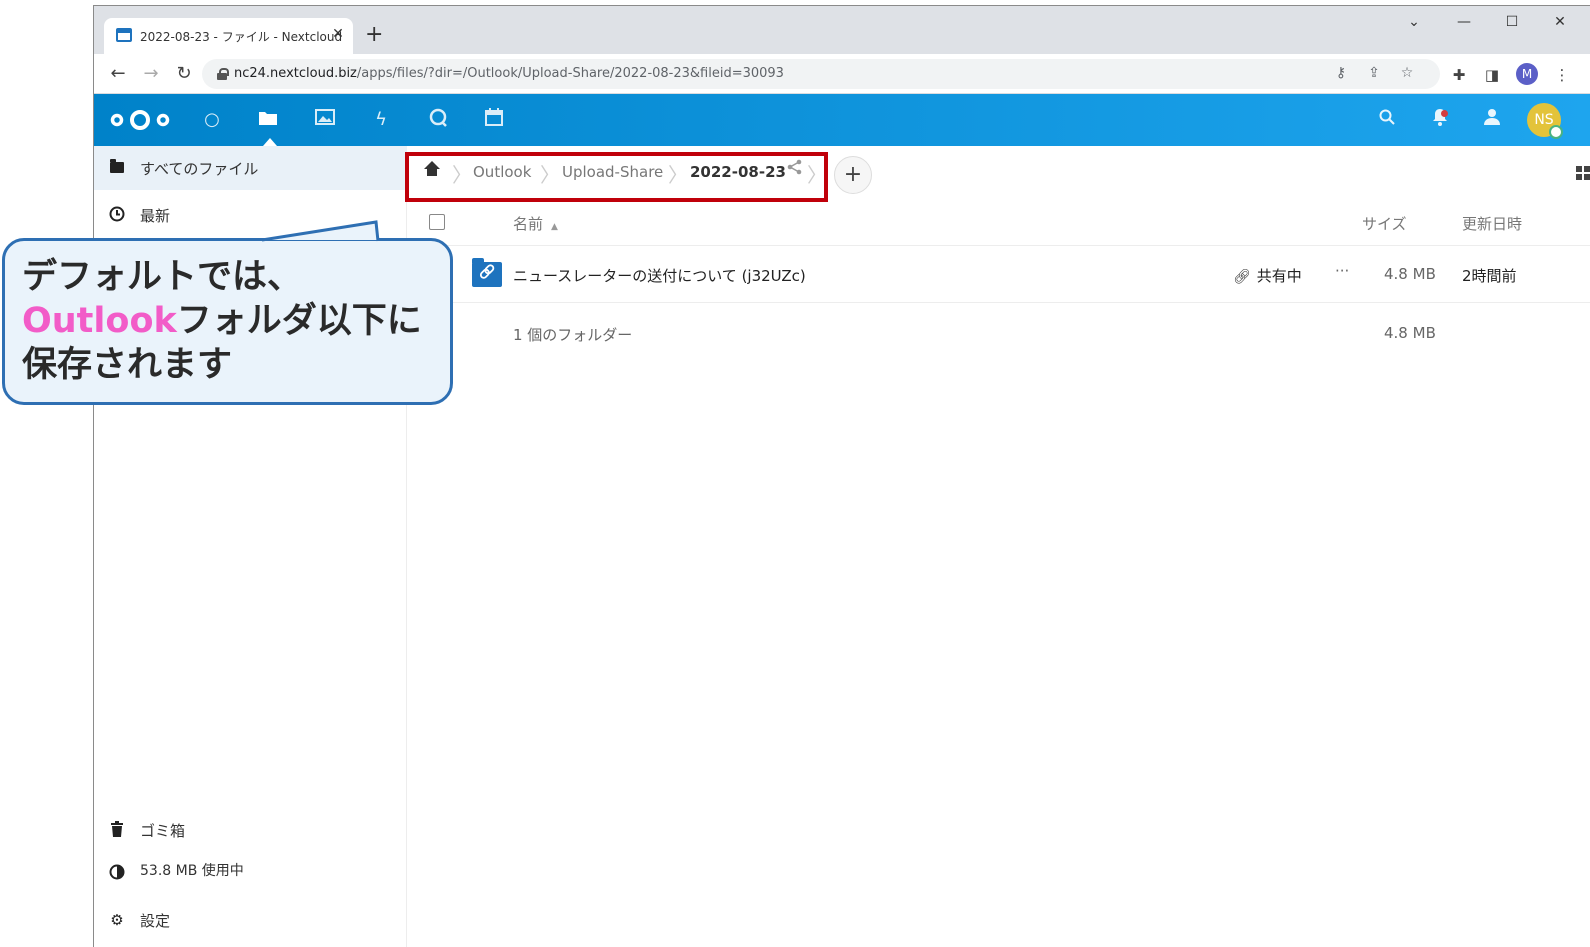 This screenshot has height=947, width=1590. I want to click on browser-tab: 2022-08-23 - ファイル - Nextcloud ✕, so click(228, 36).